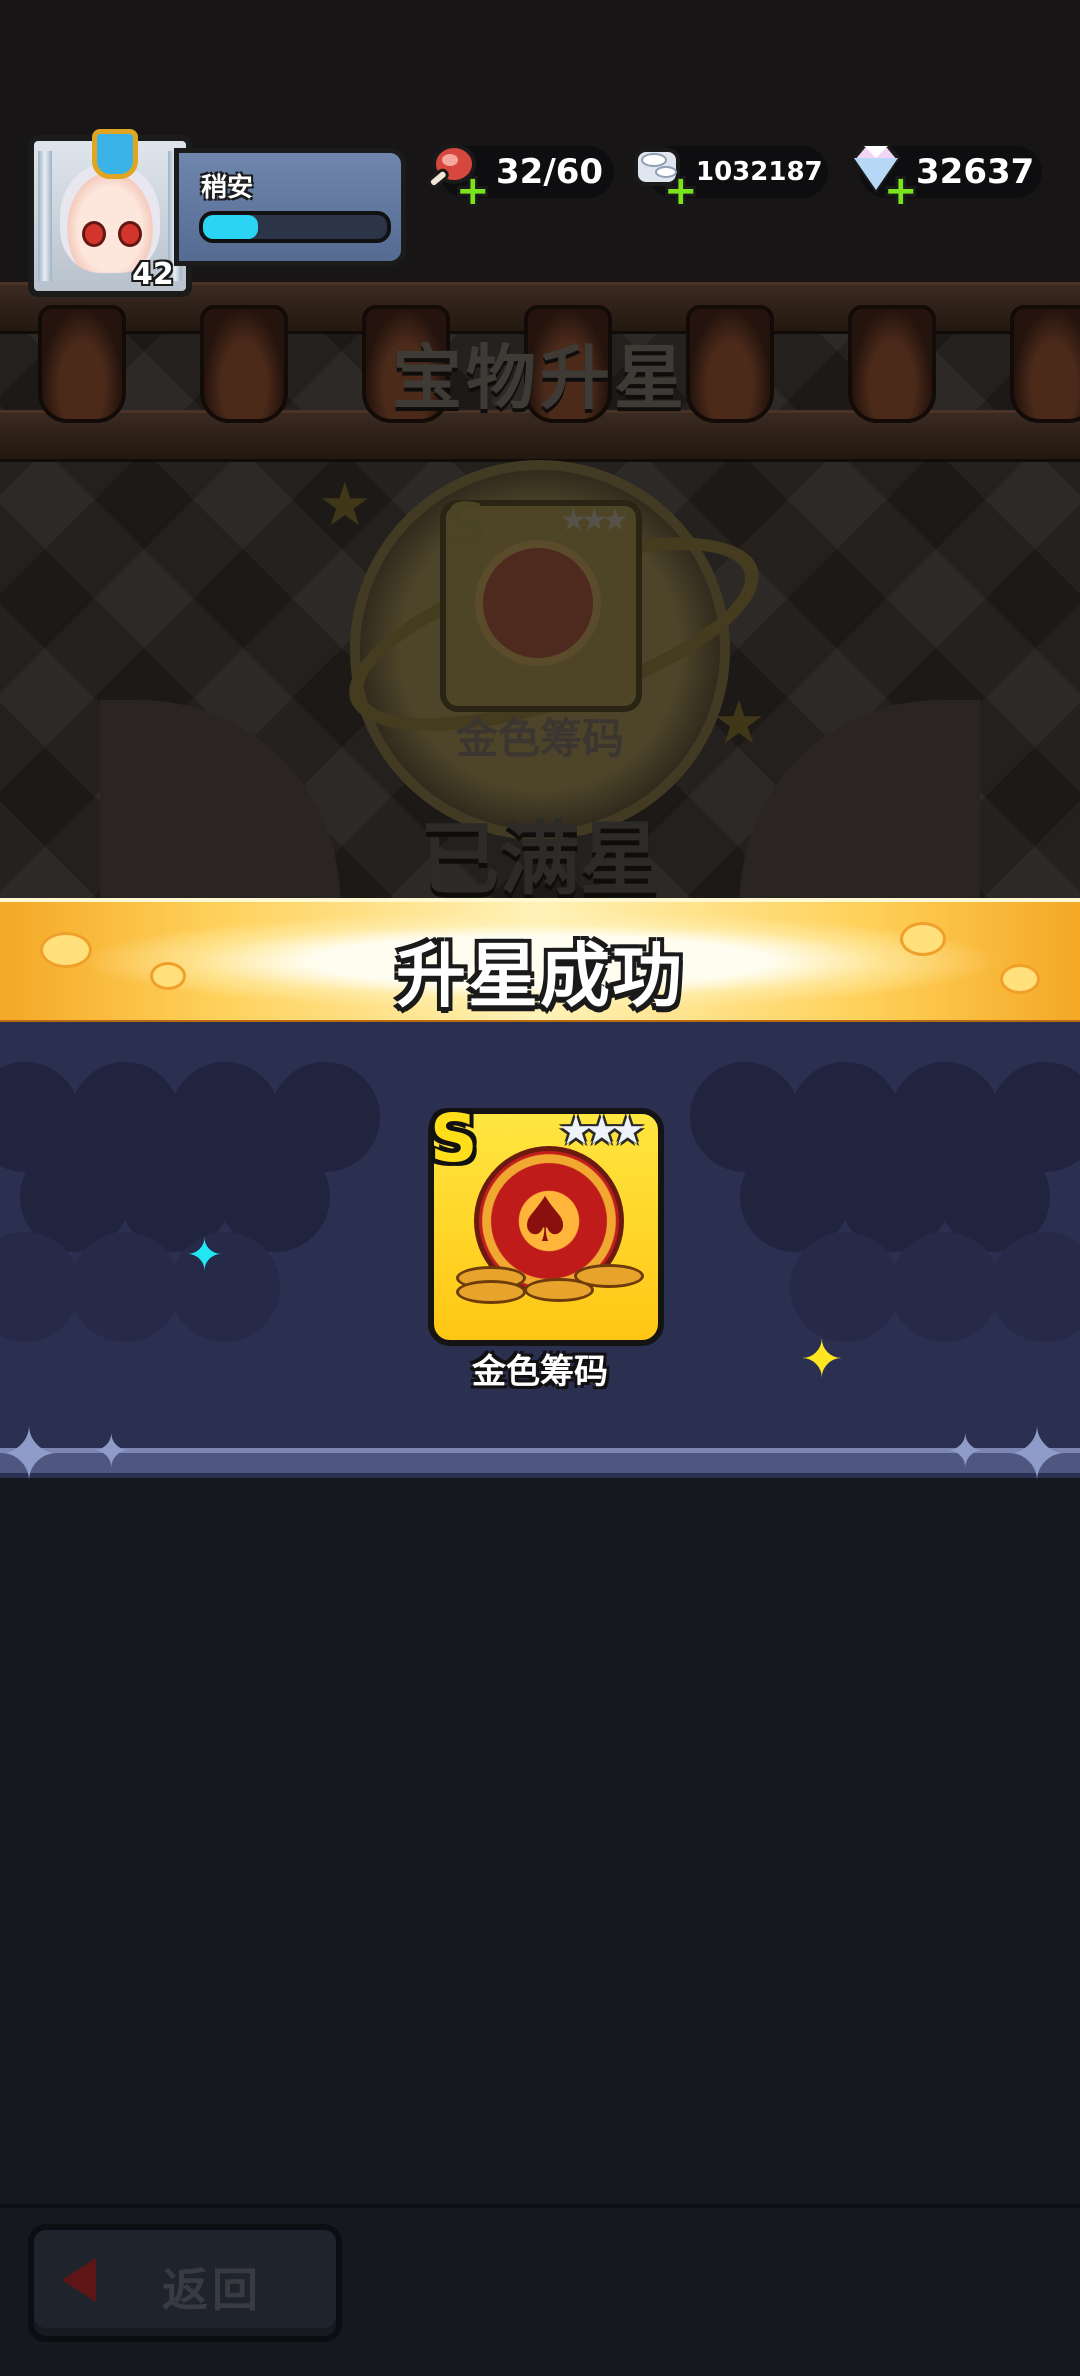 The width and height of the screenshot is (1080, 2376). I want to click on panel-divider, so click(540, 1463).